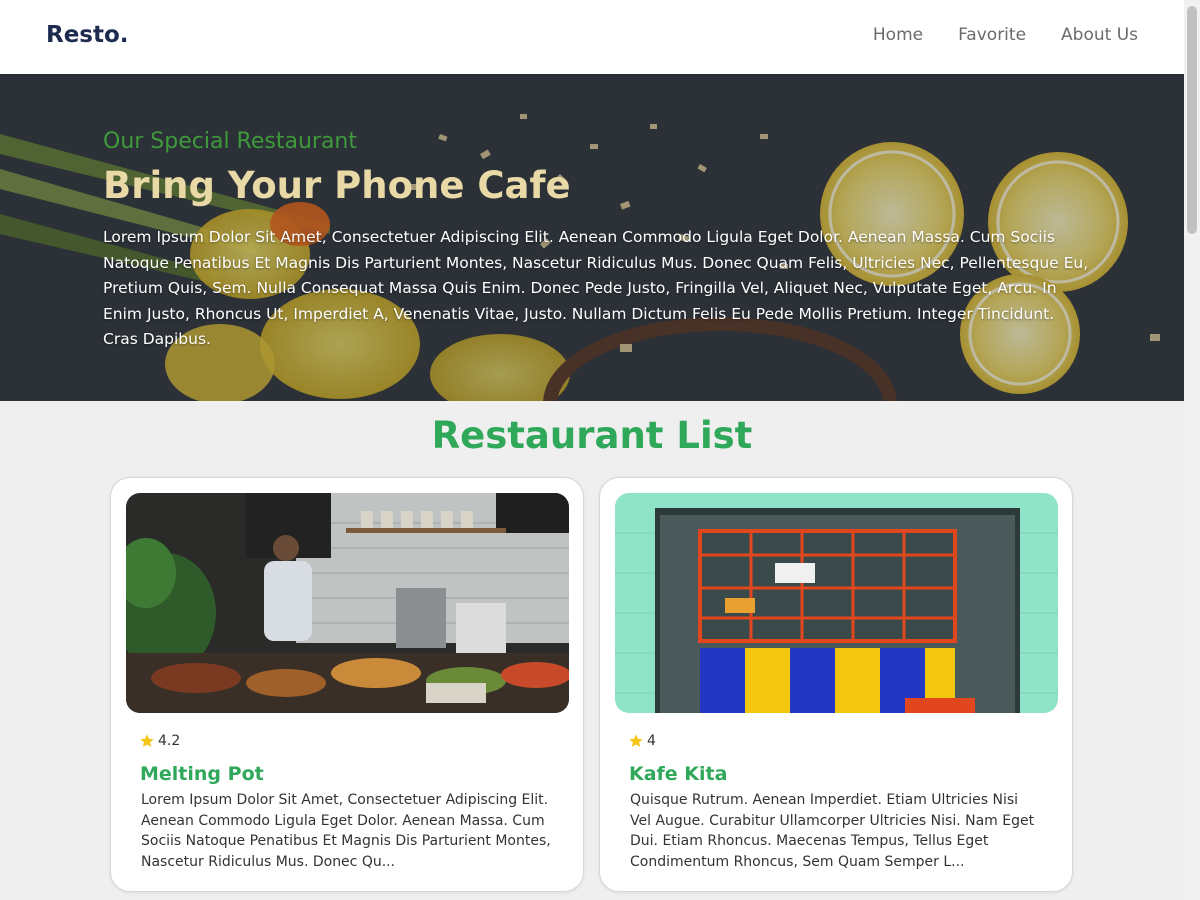  I want to click on rating-value: 4, so click(651, 741).